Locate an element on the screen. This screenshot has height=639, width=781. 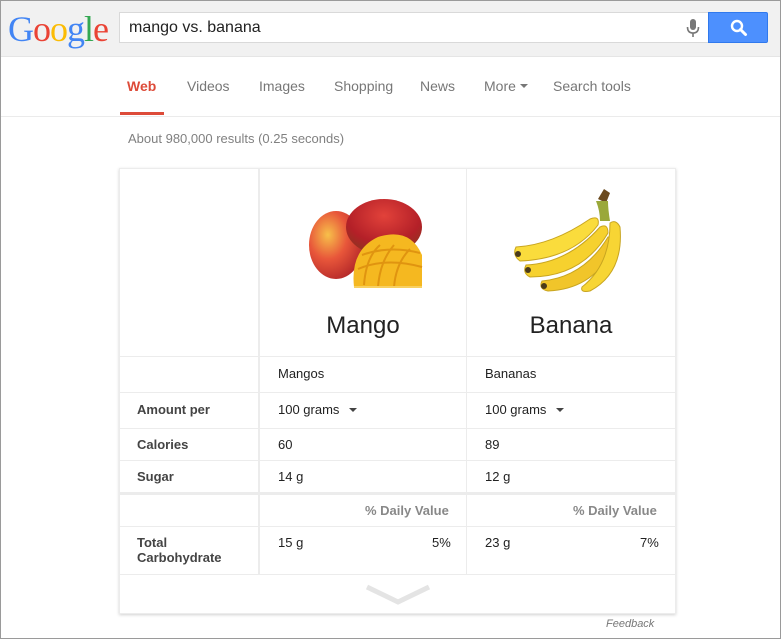
sugar-banana: 12 g is located at coordinates (498, 476).